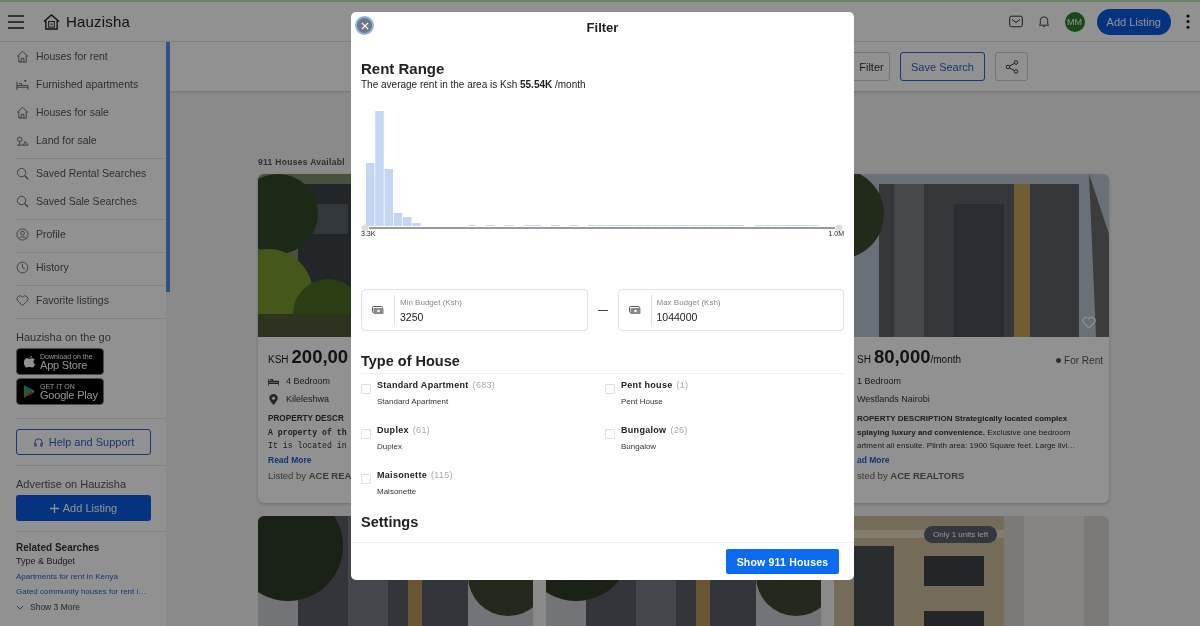 The width and height of the screenshot is (1200, 626). Describe the element at coordinates (1015, 21) in the screenshot. I see `mail-icon` at that location.